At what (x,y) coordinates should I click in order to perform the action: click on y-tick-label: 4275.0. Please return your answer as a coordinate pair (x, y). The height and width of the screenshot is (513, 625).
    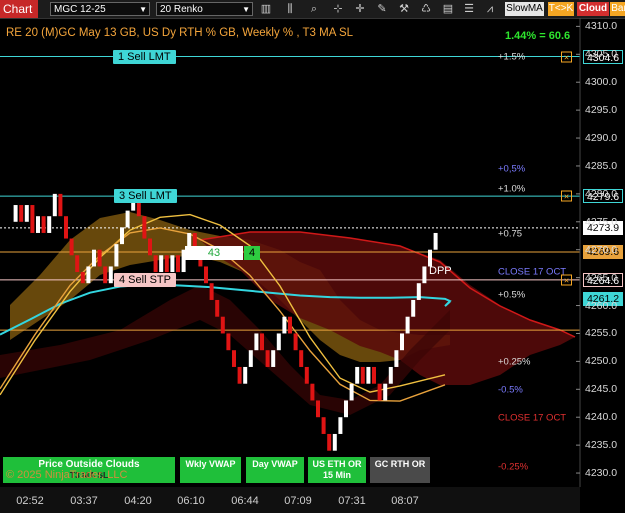
    Looking at the image, I should click on (601, 221).